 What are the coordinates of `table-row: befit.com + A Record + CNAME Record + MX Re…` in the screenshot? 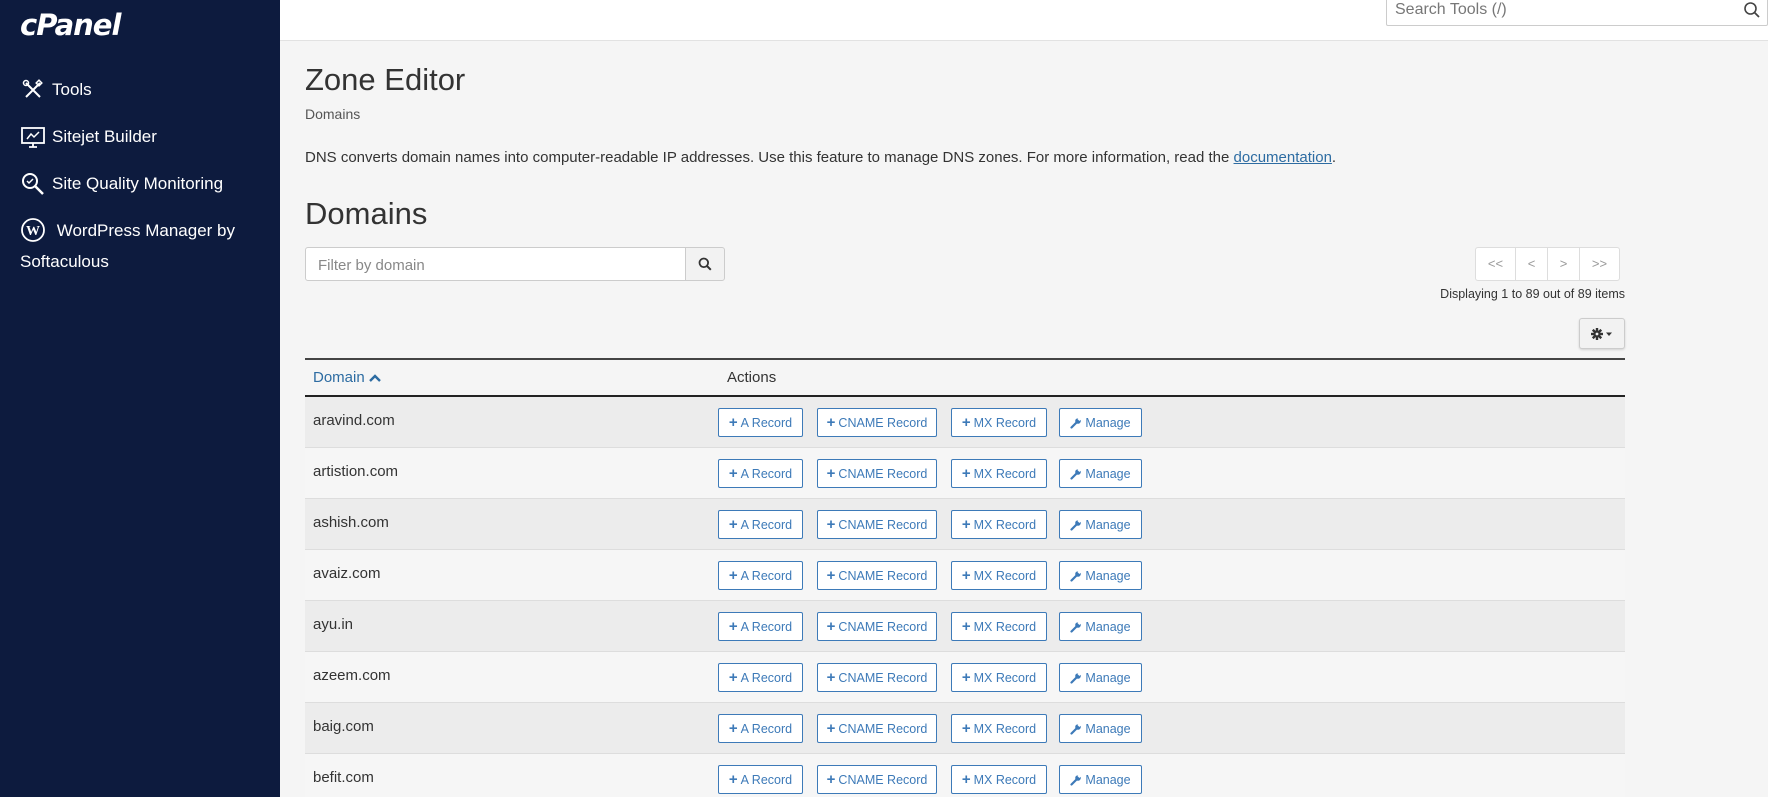 It's located at (965, 775).